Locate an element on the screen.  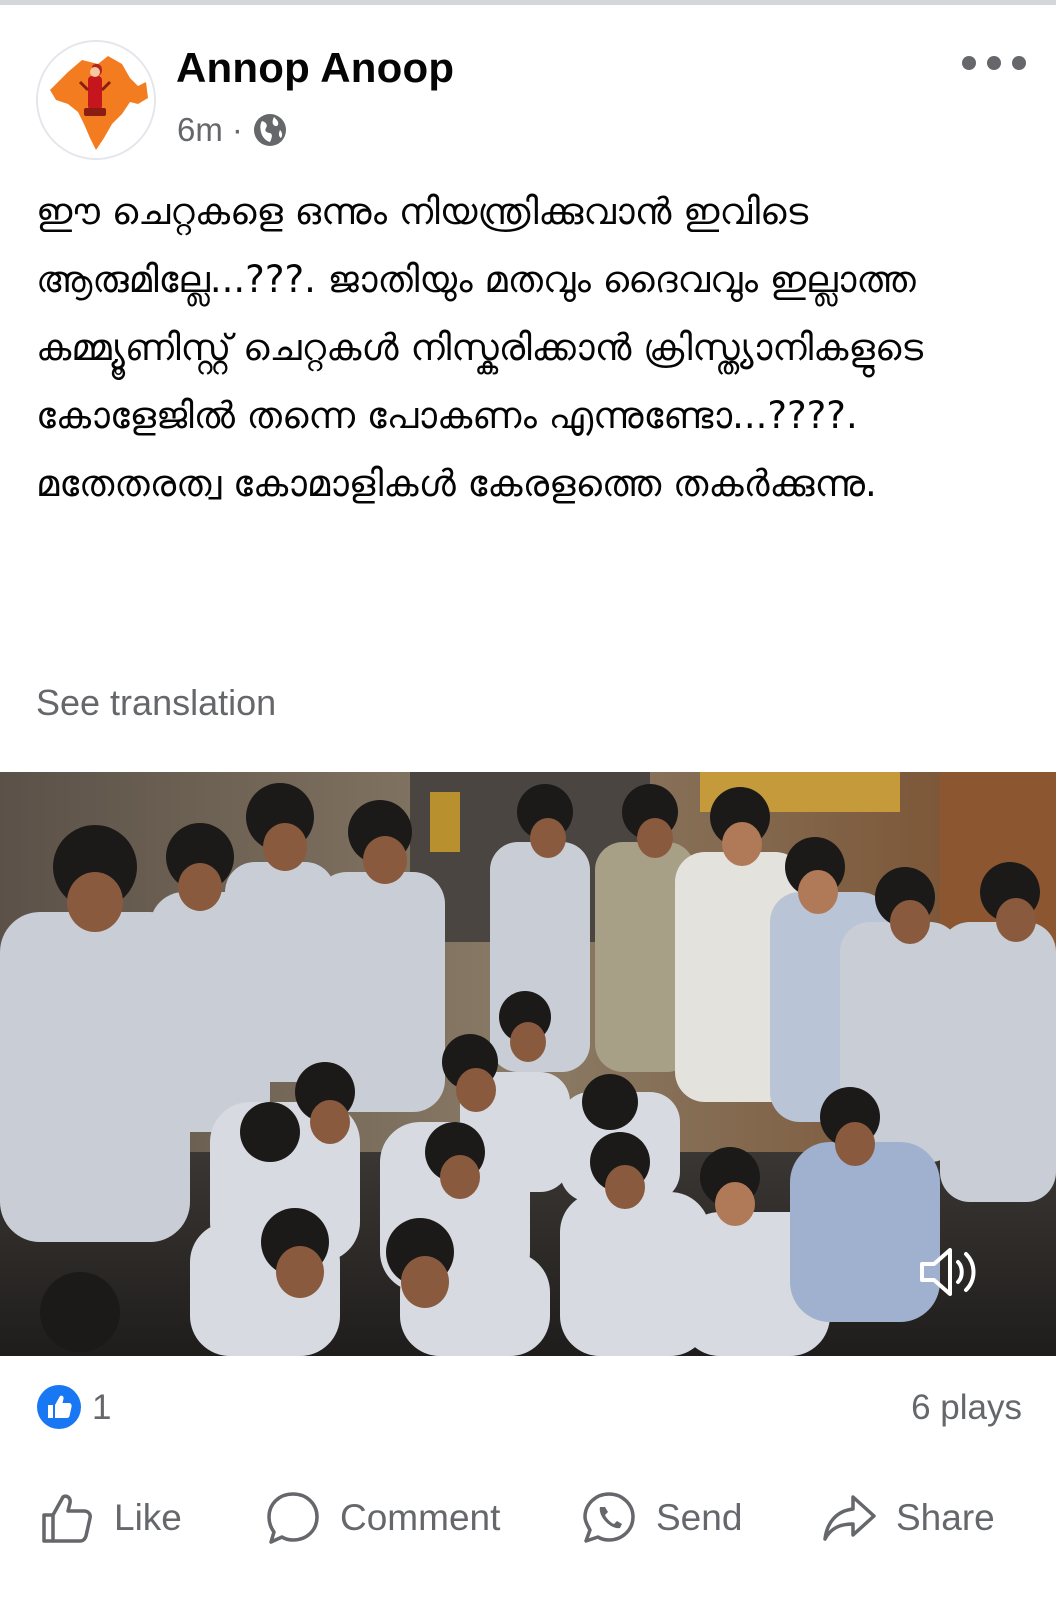
post-meta: 6m · is located at coordinates (232, 130).